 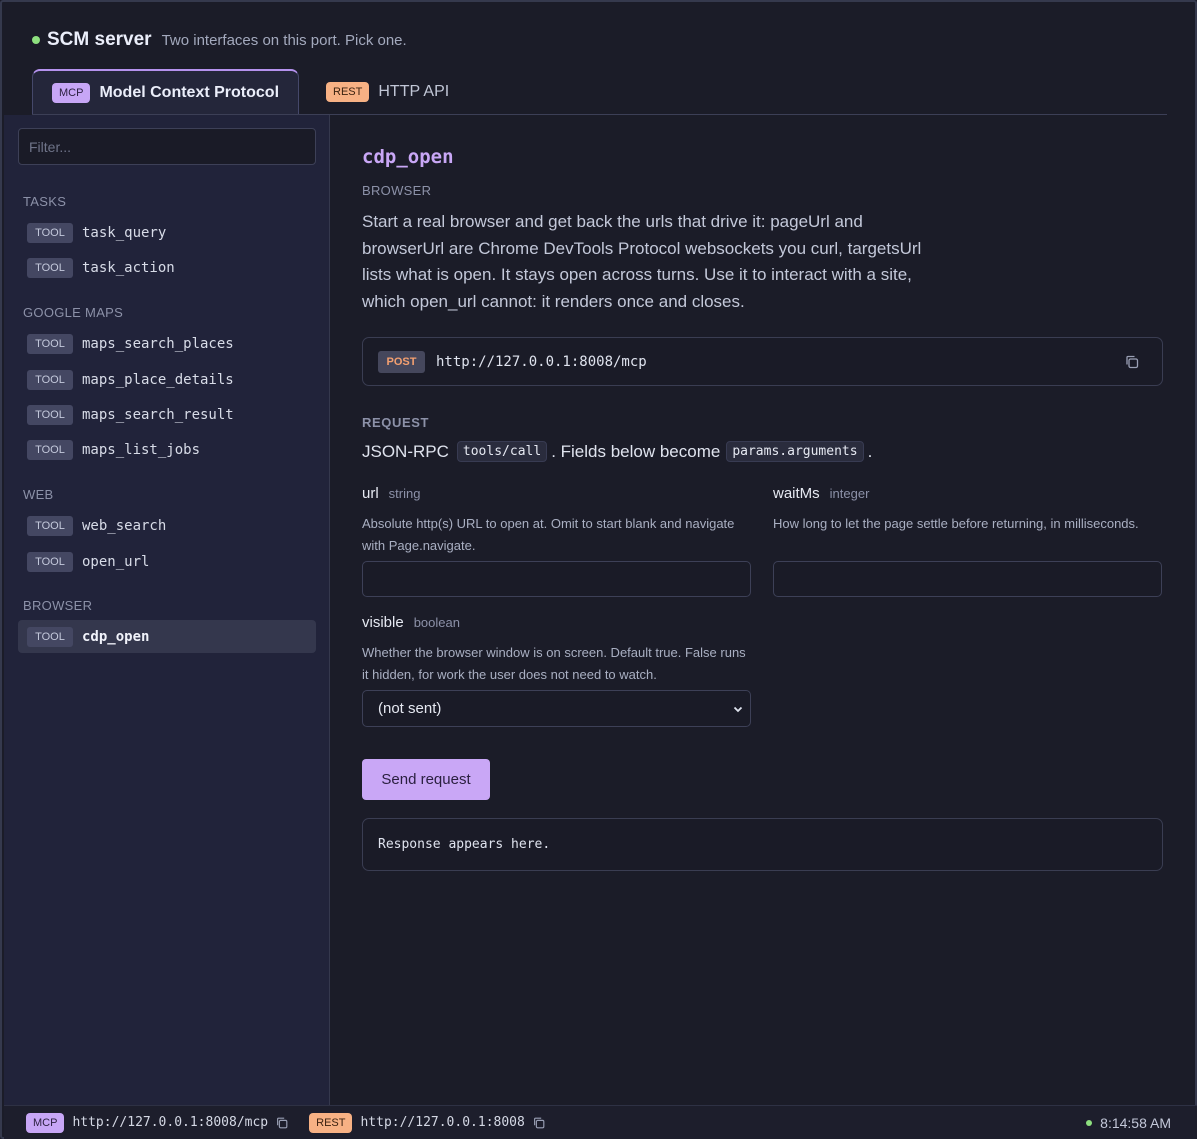 I want to click on filter-input, so click(x=167, y=146).